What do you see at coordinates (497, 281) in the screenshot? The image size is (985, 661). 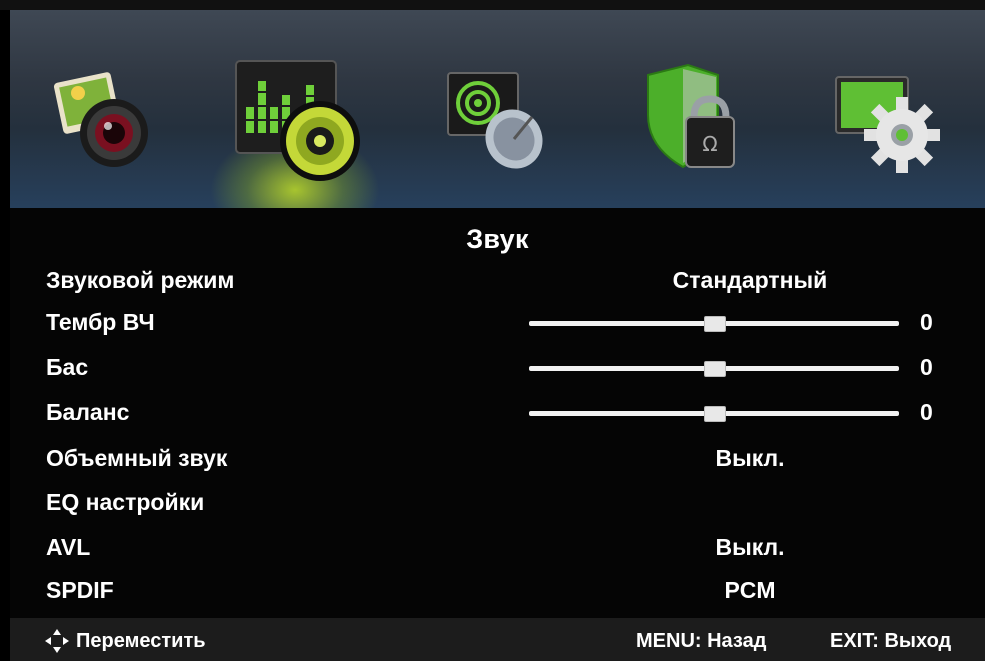 I see `row-sound-mode: Звуковой режим Стандартный` at bounding box center [497, 281].